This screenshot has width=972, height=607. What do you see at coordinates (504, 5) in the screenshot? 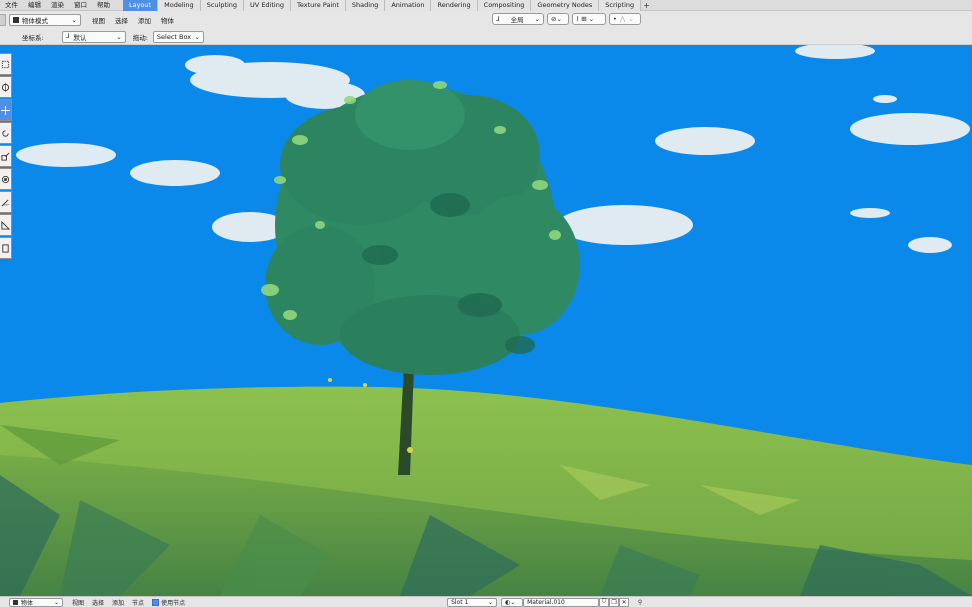
I see `tab-compositing: Compositing` at bounding box center [504, 5].